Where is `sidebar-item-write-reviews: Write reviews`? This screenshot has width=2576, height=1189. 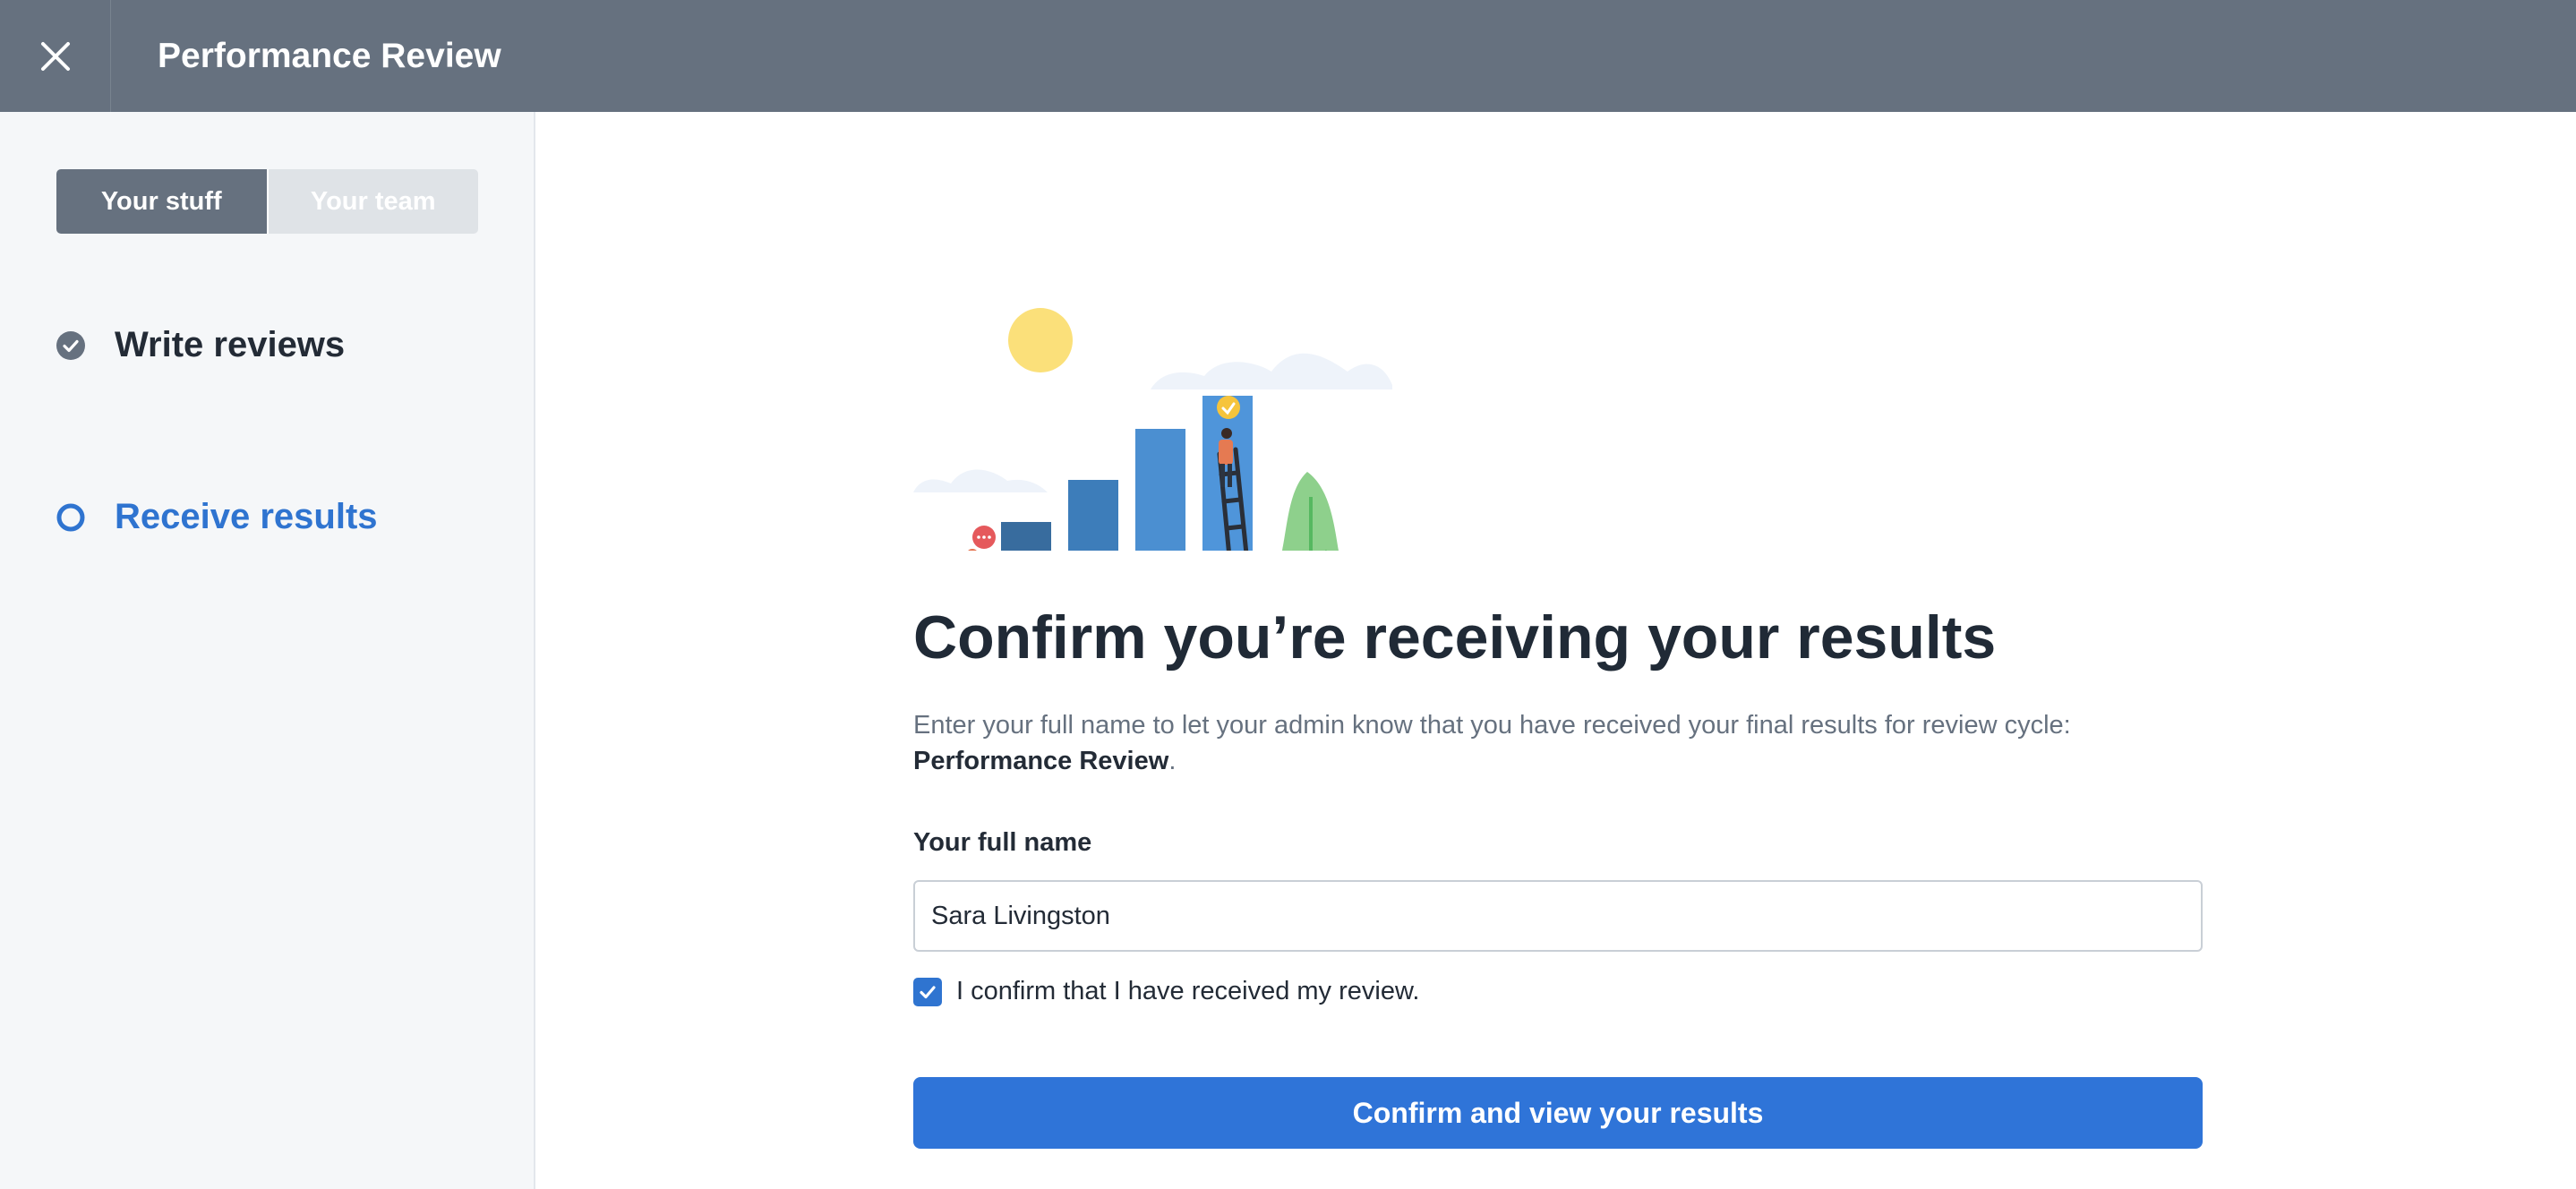
sidebar-item-write-reviews: Write reviews is located at coordinates (200, 345).